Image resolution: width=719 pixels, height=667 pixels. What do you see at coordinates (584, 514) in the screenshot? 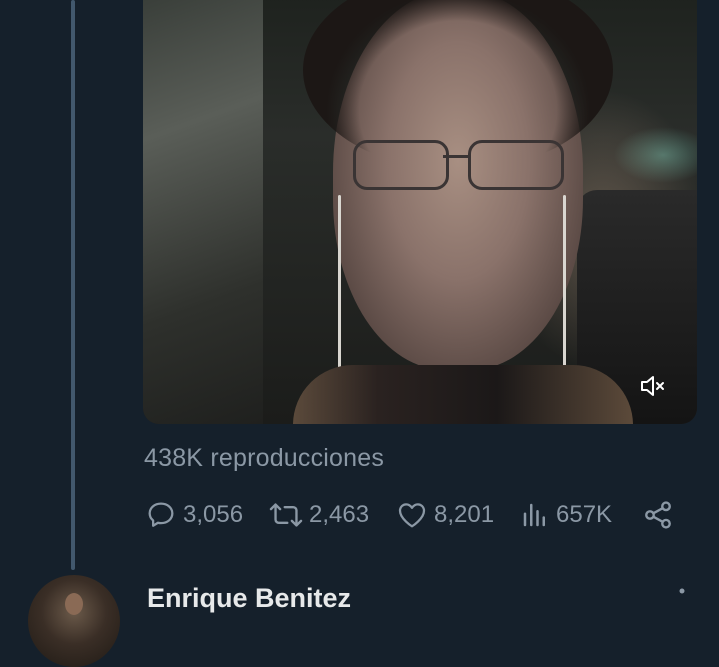
I see `views-count: 657K` at bounding box center [584, 514].